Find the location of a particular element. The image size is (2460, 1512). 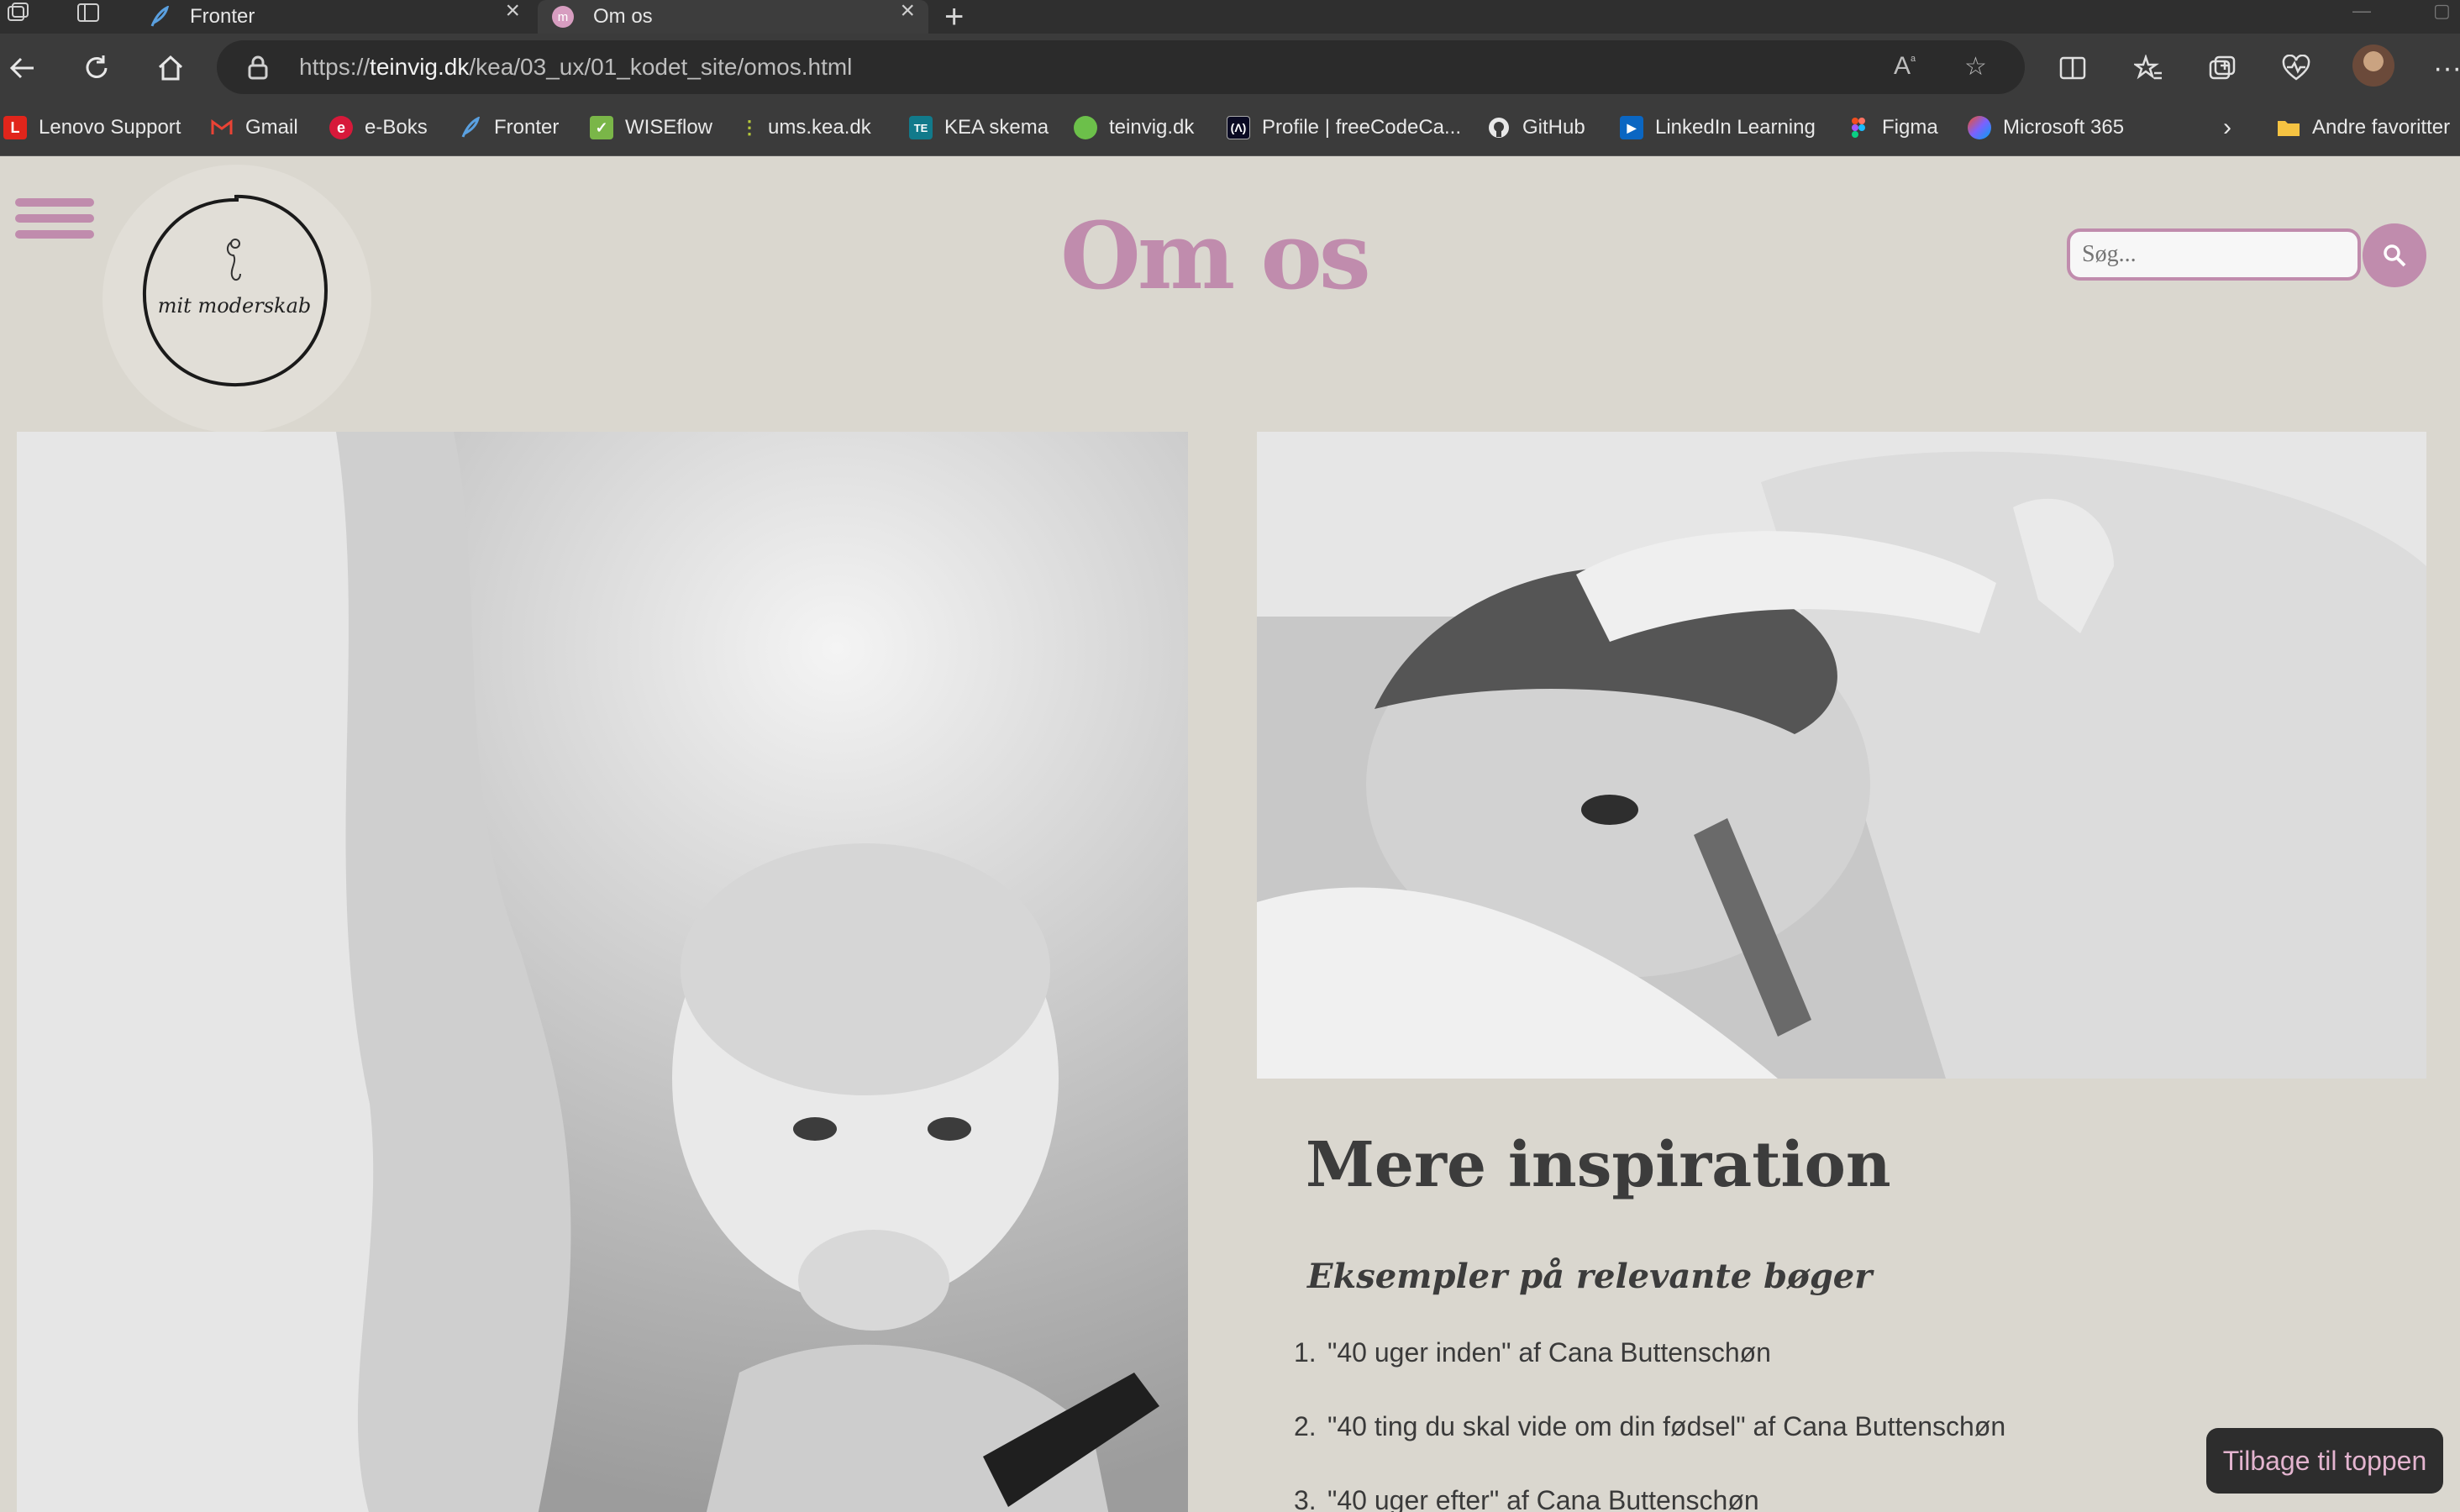

minimize-icon: — is located at coordinates (2361, 11).